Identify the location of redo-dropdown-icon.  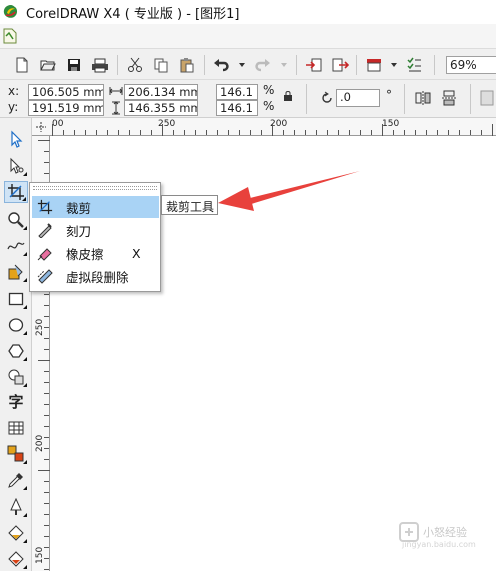
(284, 65).